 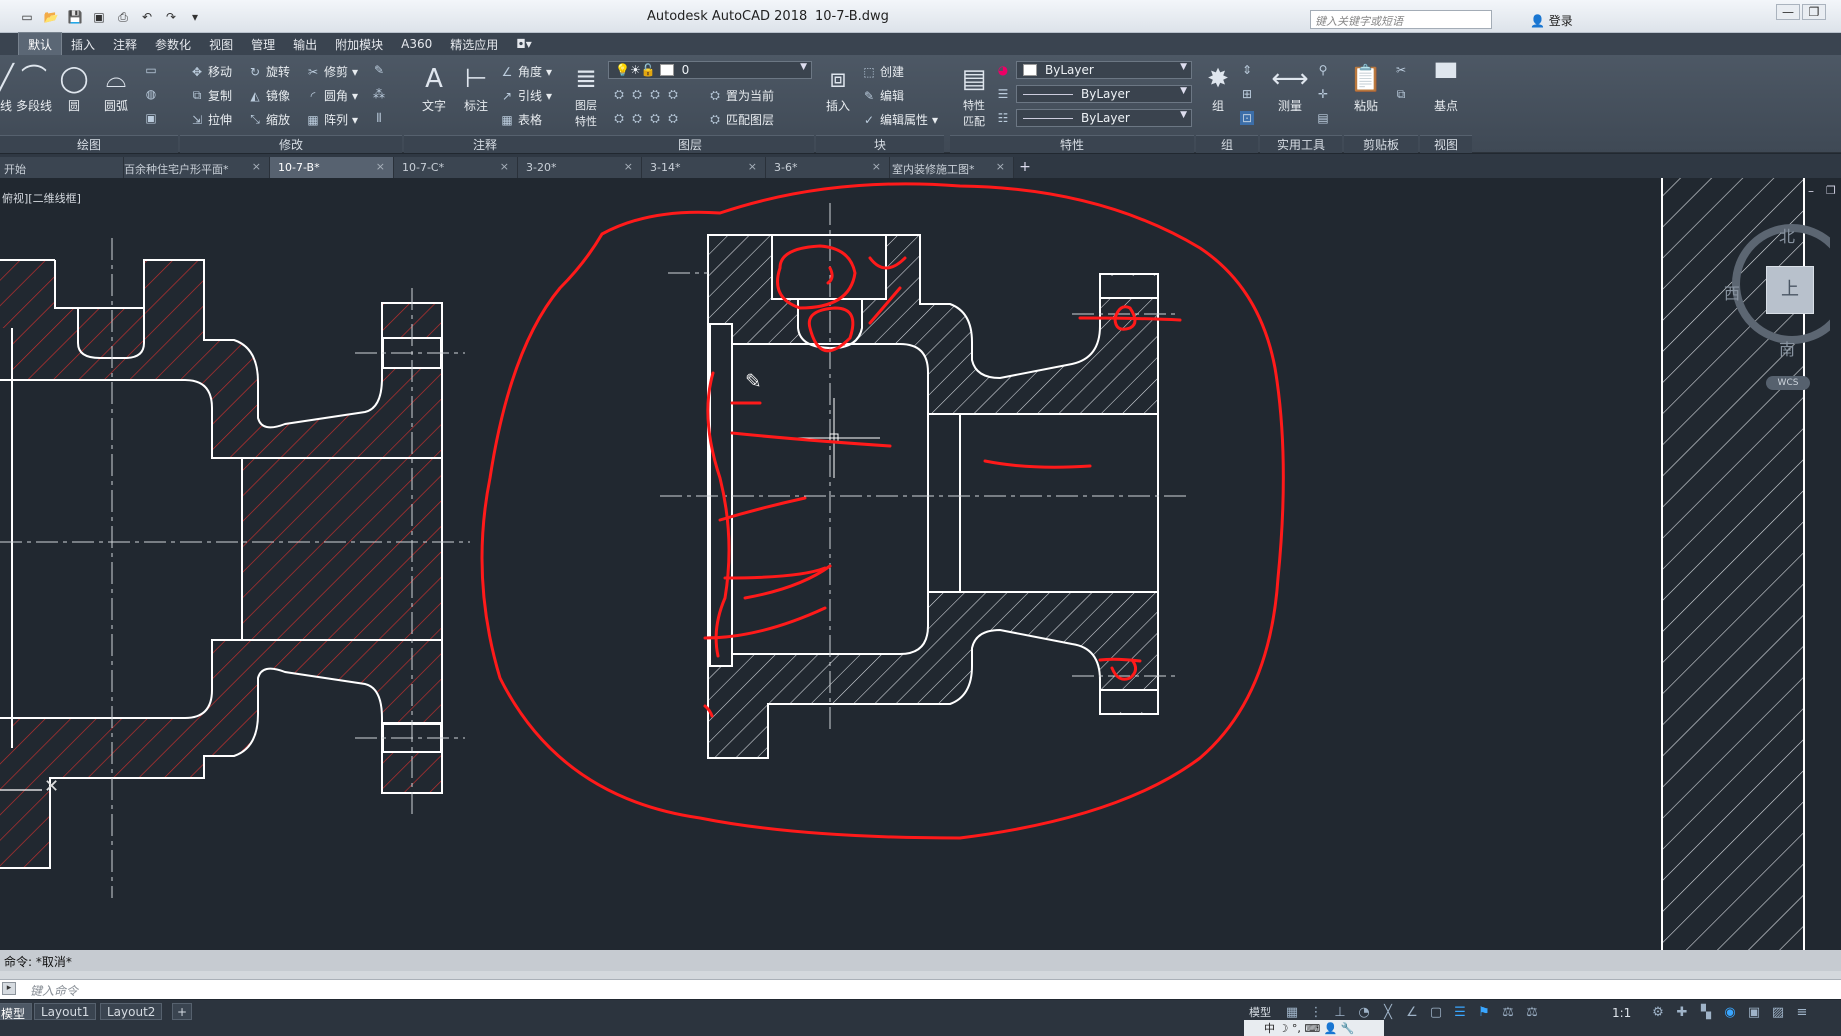 What do you see at coordinates (1621, 1013) in the screenshot?
I see `annotation-scale: 1:1` at bounding box center [1621, 1013].